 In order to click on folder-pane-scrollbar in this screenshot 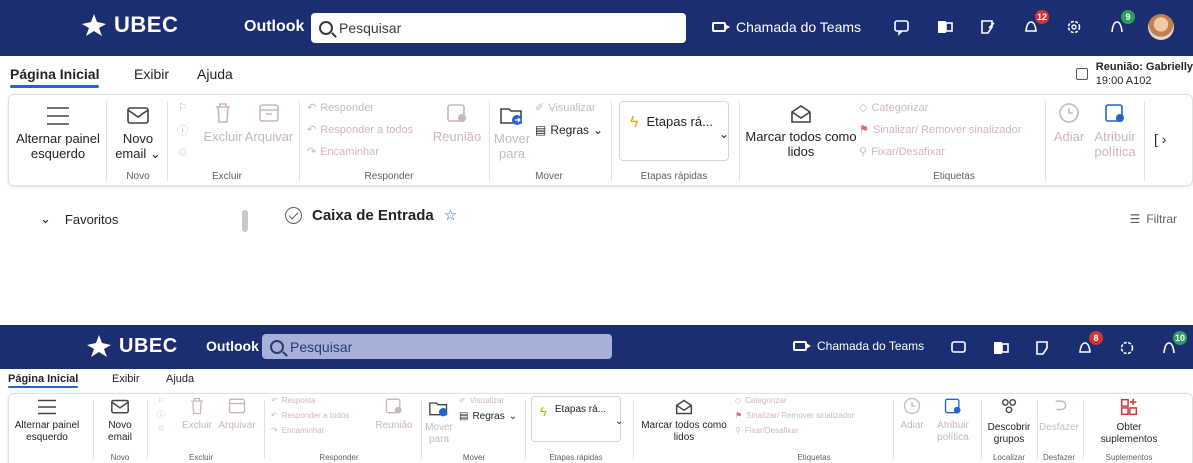, I will do `click(245, 218)`.